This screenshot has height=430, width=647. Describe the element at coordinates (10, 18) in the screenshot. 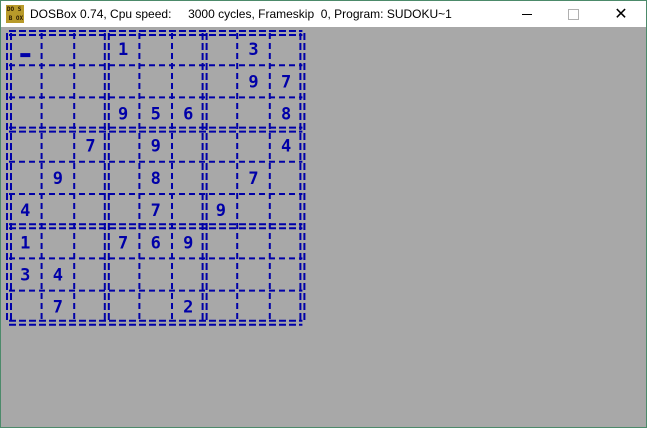

I see `icon-text-3: B` at that location.